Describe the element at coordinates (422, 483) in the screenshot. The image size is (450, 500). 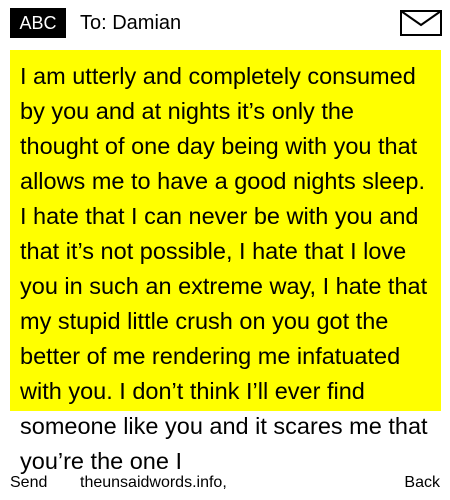
I see `back-softkey: Back` at that location.